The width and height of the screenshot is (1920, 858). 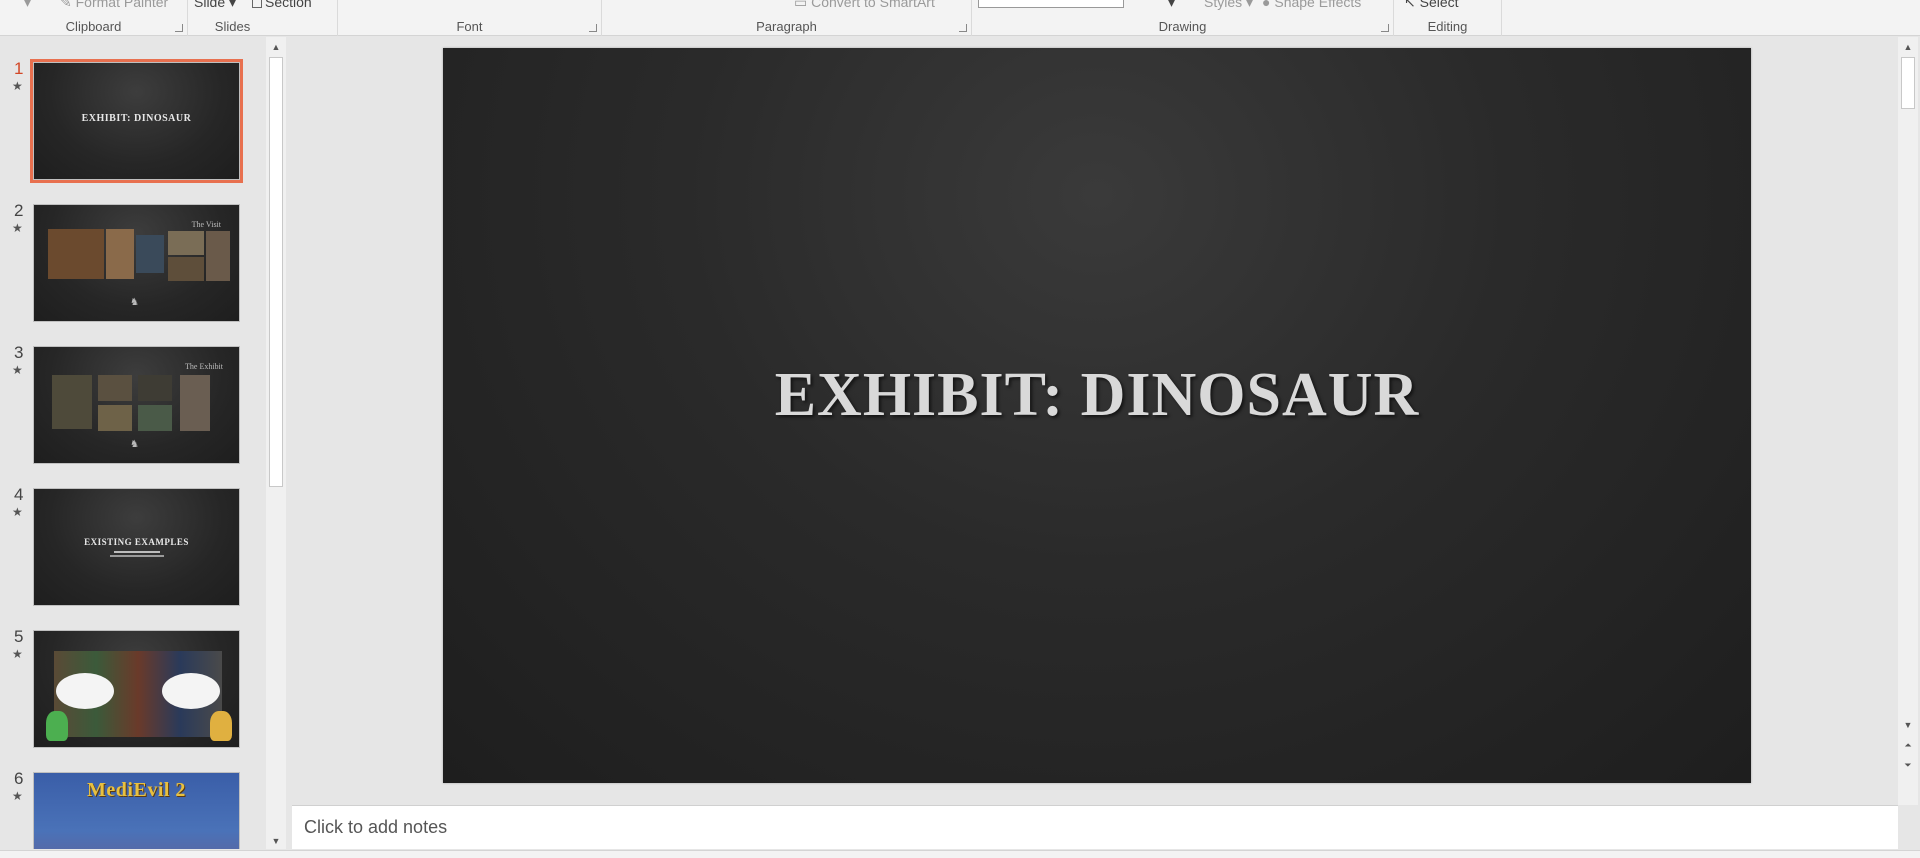 What do you see at coordinates (27, 5) in the screenshot?
I see `paste-dropdown-icon: ▾` at bounding box center [27, 5].